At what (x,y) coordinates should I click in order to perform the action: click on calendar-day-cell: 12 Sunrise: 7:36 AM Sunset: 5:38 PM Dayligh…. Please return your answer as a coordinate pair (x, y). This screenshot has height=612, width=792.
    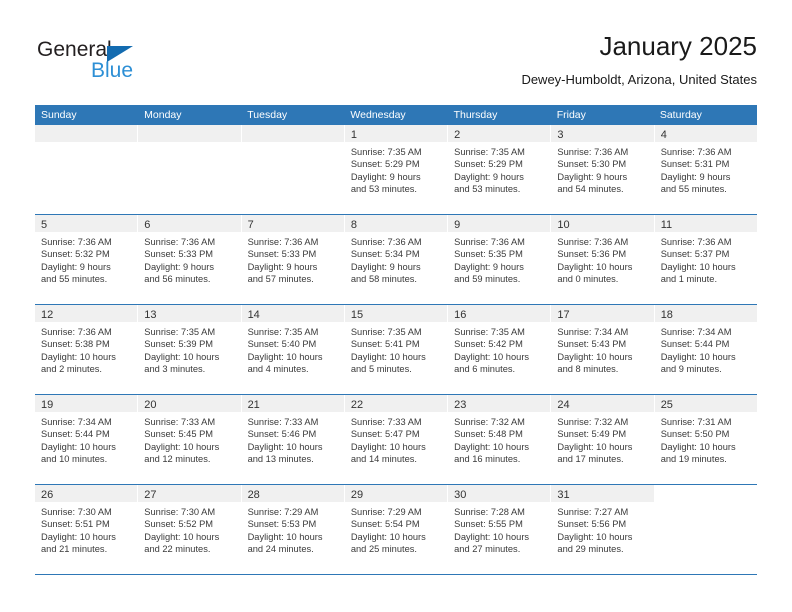
    Looking at the image, I should click on (87, 349).